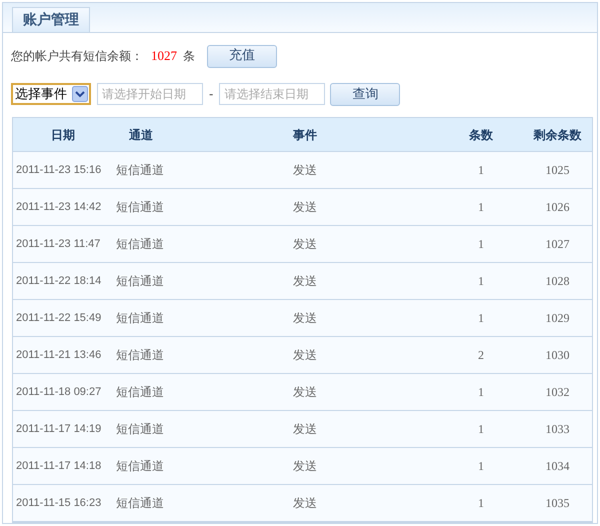 This screenshot has height=526, width=600. I want to click on column-header: 条数, so click(481, 135).